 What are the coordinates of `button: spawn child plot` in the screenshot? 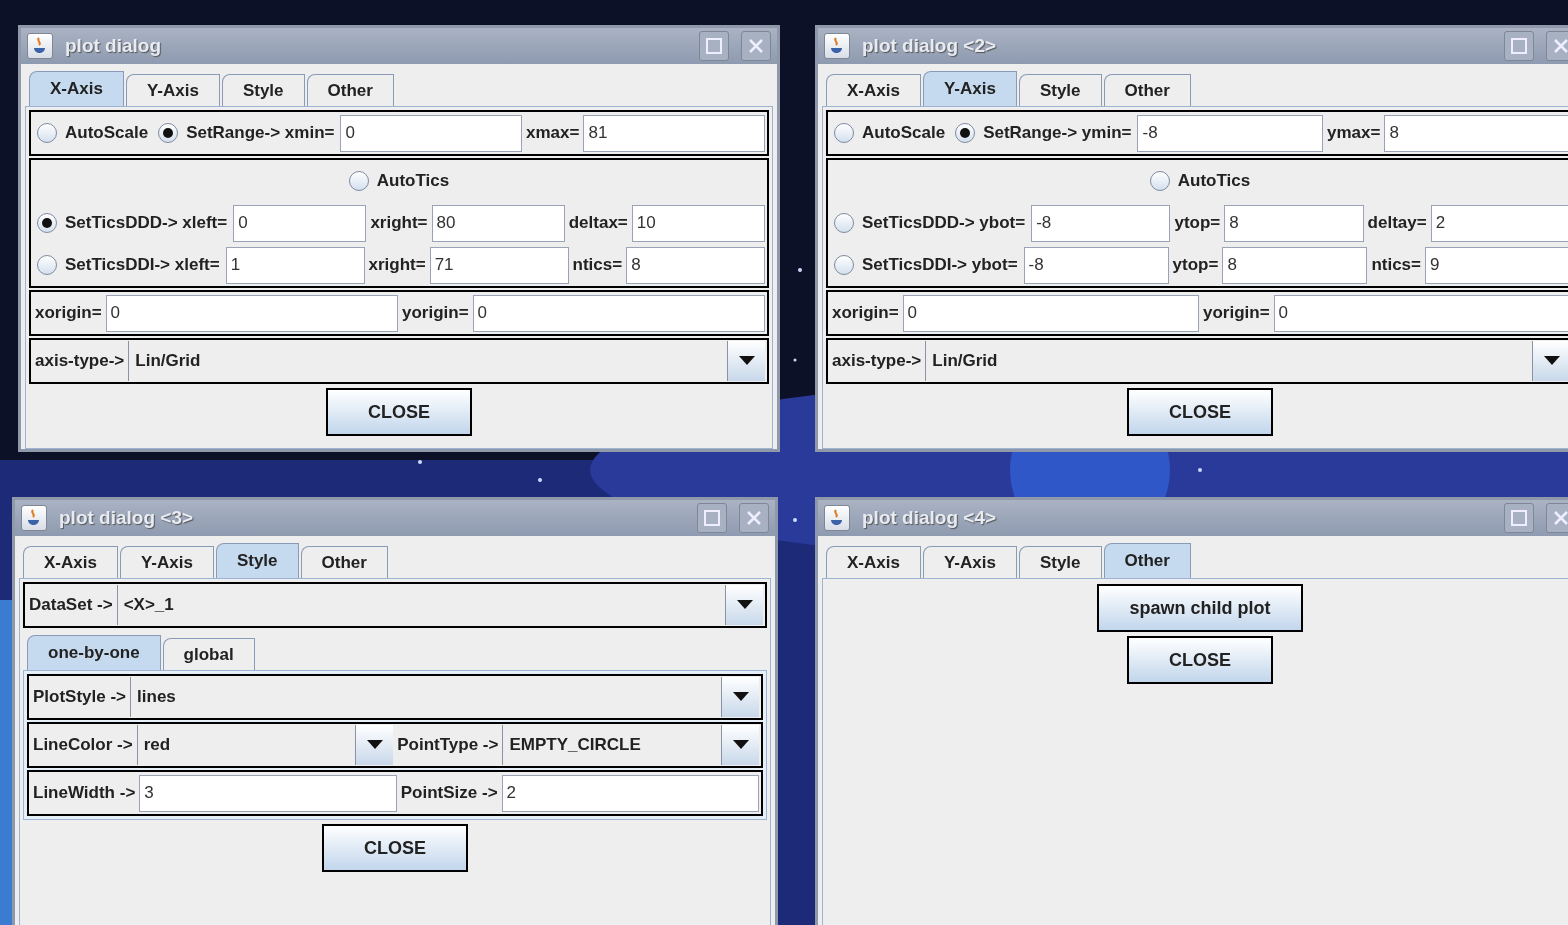 It's located at (1200, 608).